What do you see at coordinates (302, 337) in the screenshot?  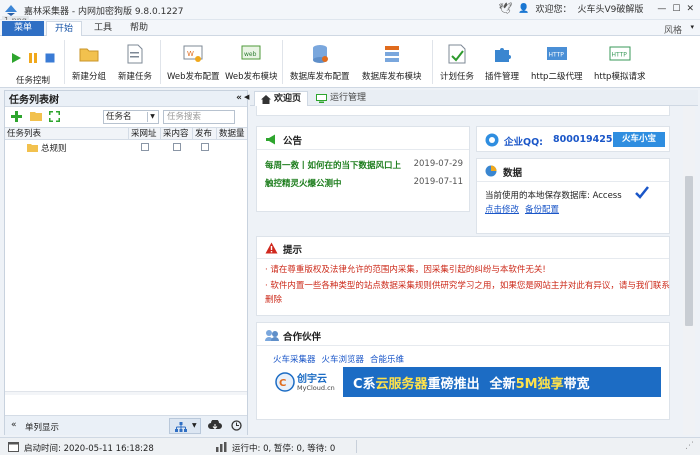 I see `partner-title: 合作伙伴` at bounding box center [302, 337].